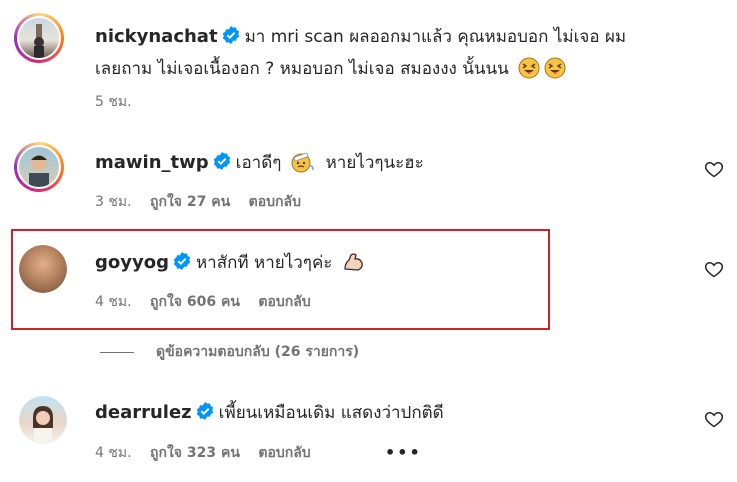  I want to click on username: mawin_twp, so click(152, 162).